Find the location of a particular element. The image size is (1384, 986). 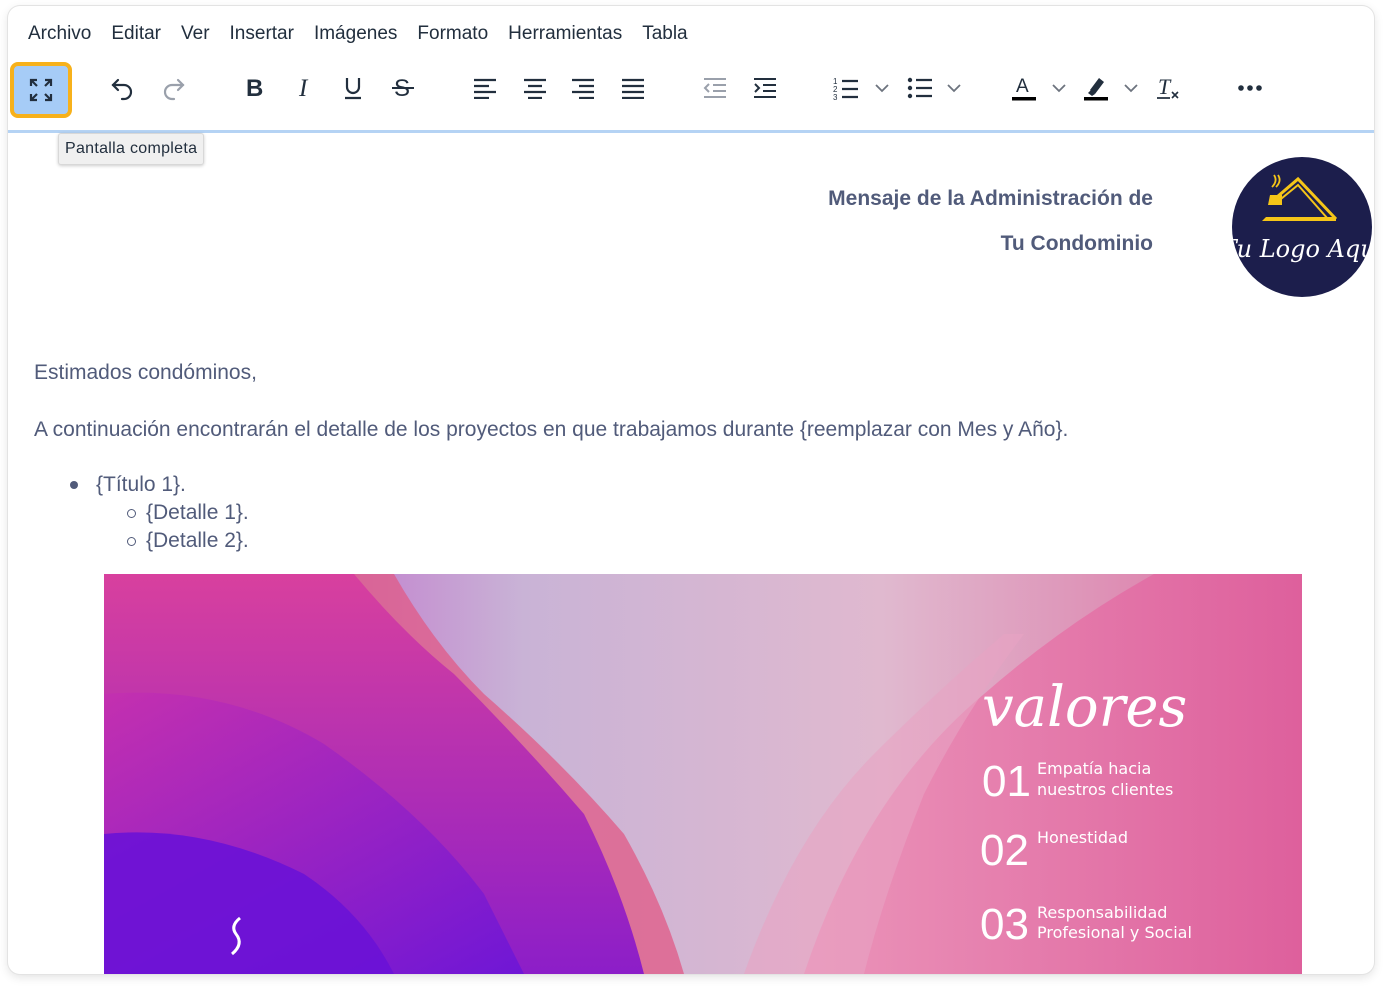

value-item-3: 03 Responsabilidad Profesional y Social is located at coordinates (1086, 924).